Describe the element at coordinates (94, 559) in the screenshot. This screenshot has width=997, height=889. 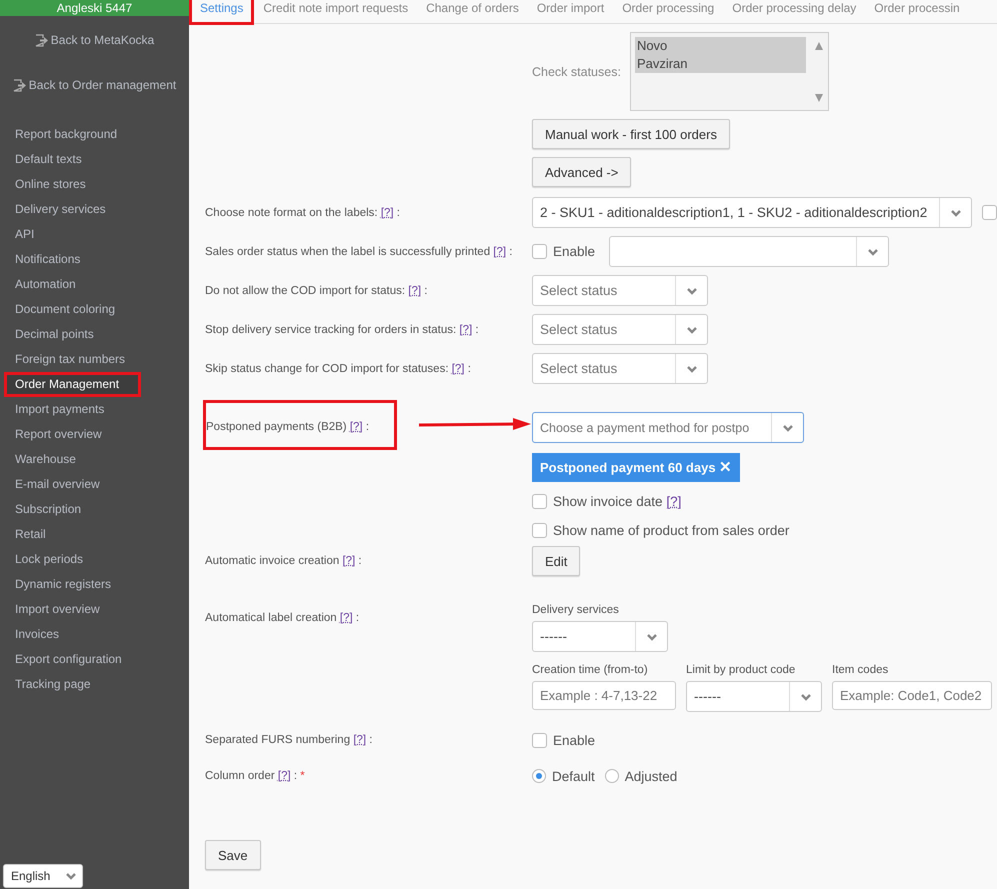
I see `sidebar-item: Lock periods` at that location.